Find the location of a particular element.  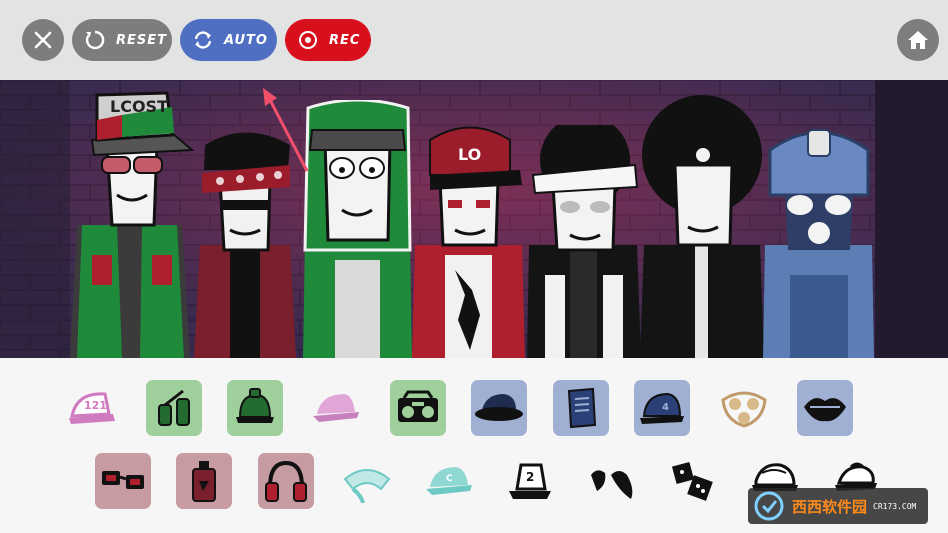

watermark-text: 西西软件园 is located at coordinates (830, 506).